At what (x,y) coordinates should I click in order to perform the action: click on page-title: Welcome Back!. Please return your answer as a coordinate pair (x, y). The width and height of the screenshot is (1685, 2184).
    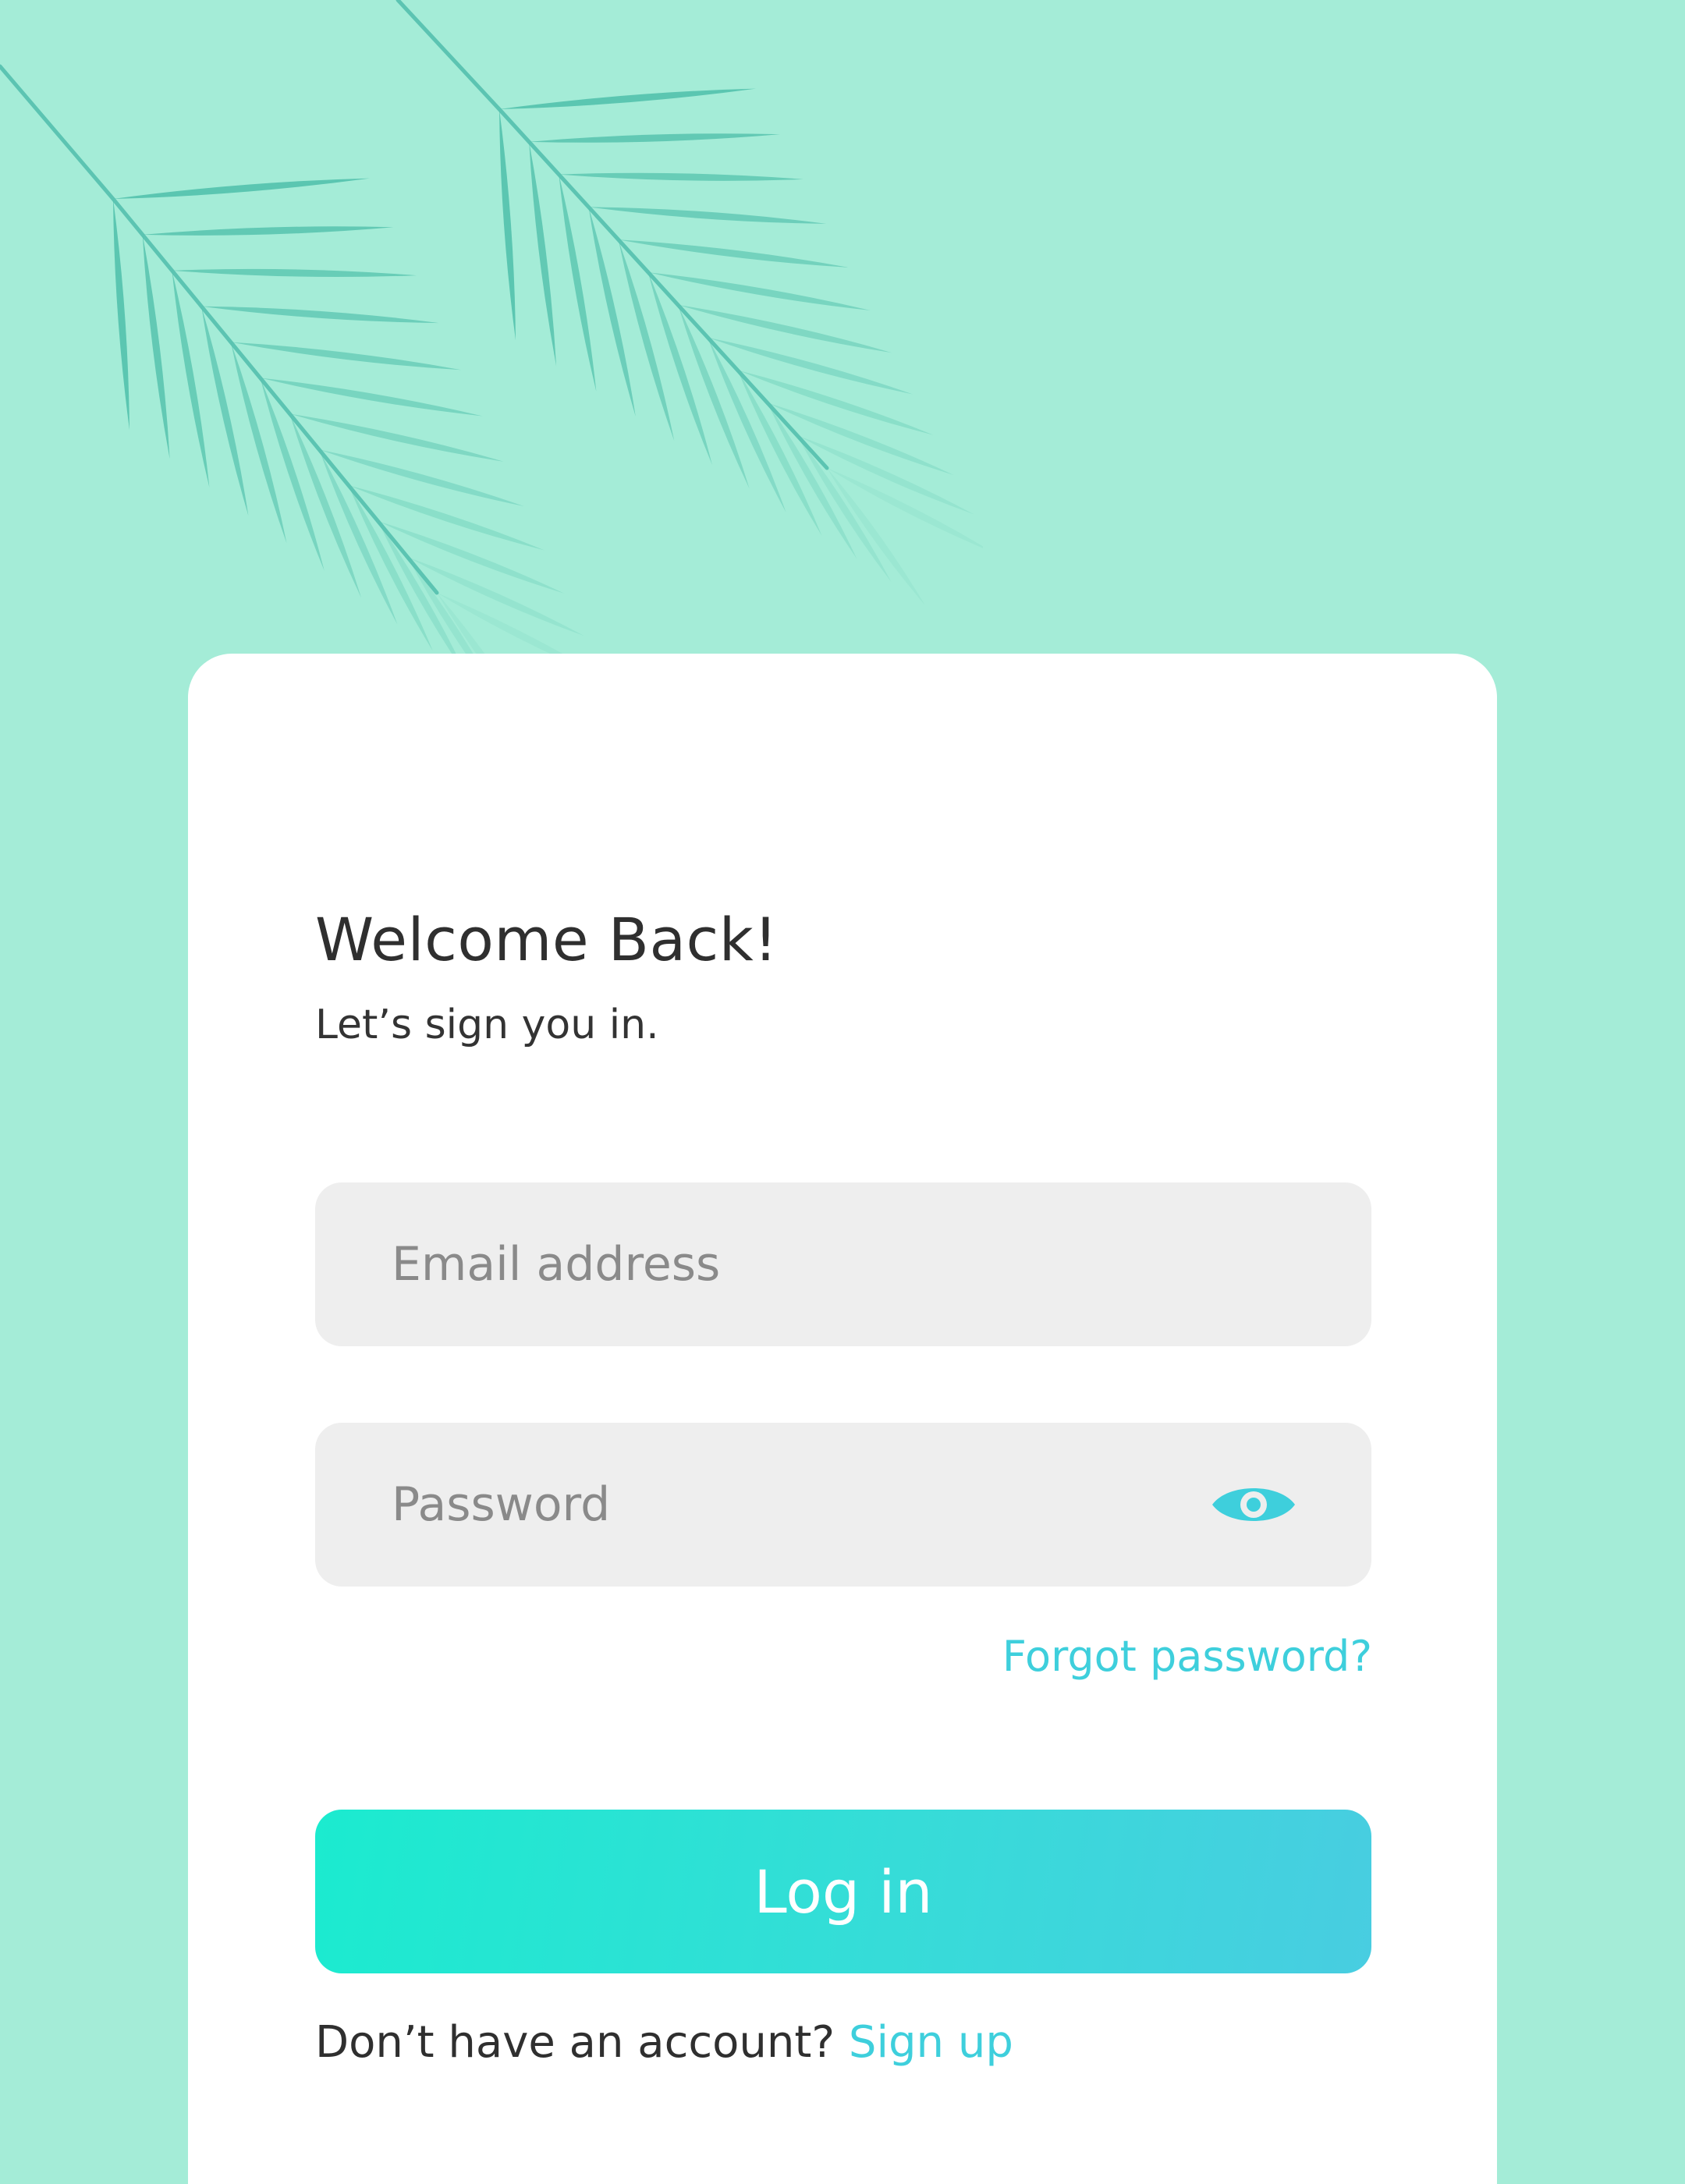
    Looking at the image, I should click on (547, 940).